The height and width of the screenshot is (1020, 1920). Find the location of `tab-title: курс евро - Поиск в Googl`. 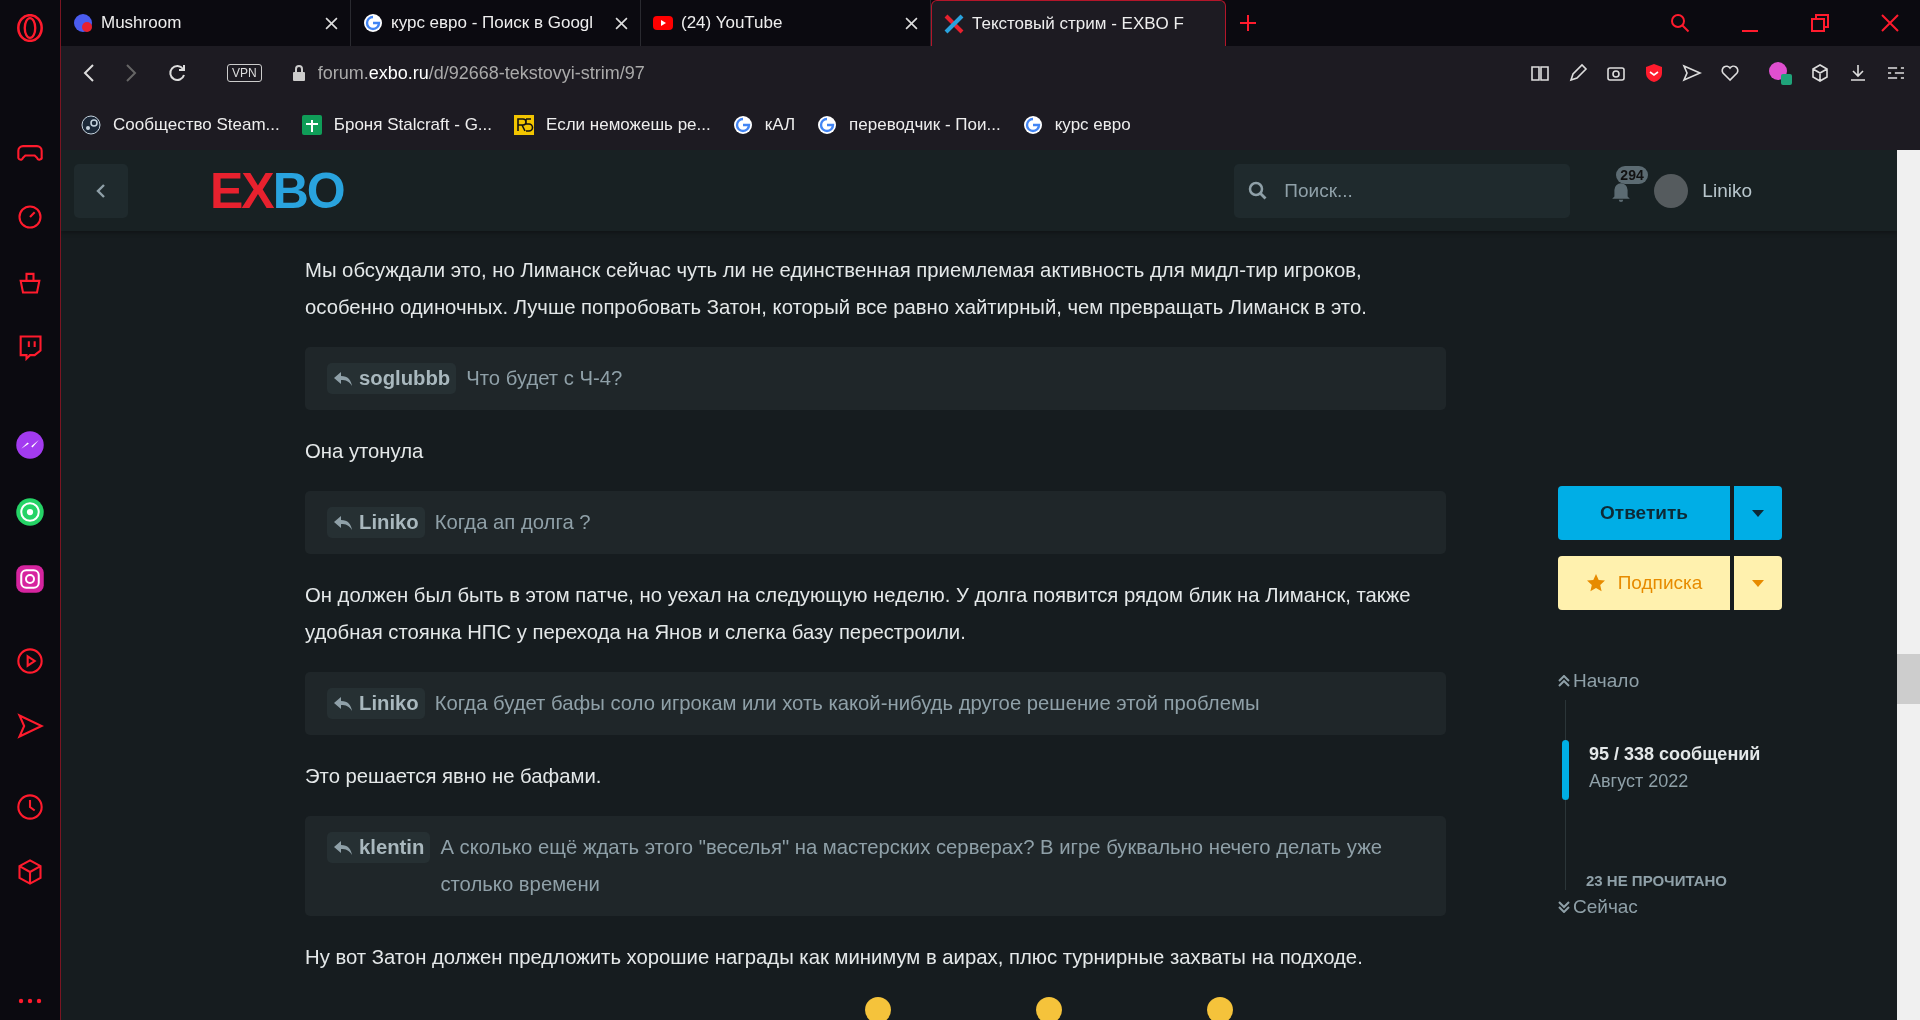

tab-title: курс евро - Поиск в Googl is located at coordinates (493, 23).